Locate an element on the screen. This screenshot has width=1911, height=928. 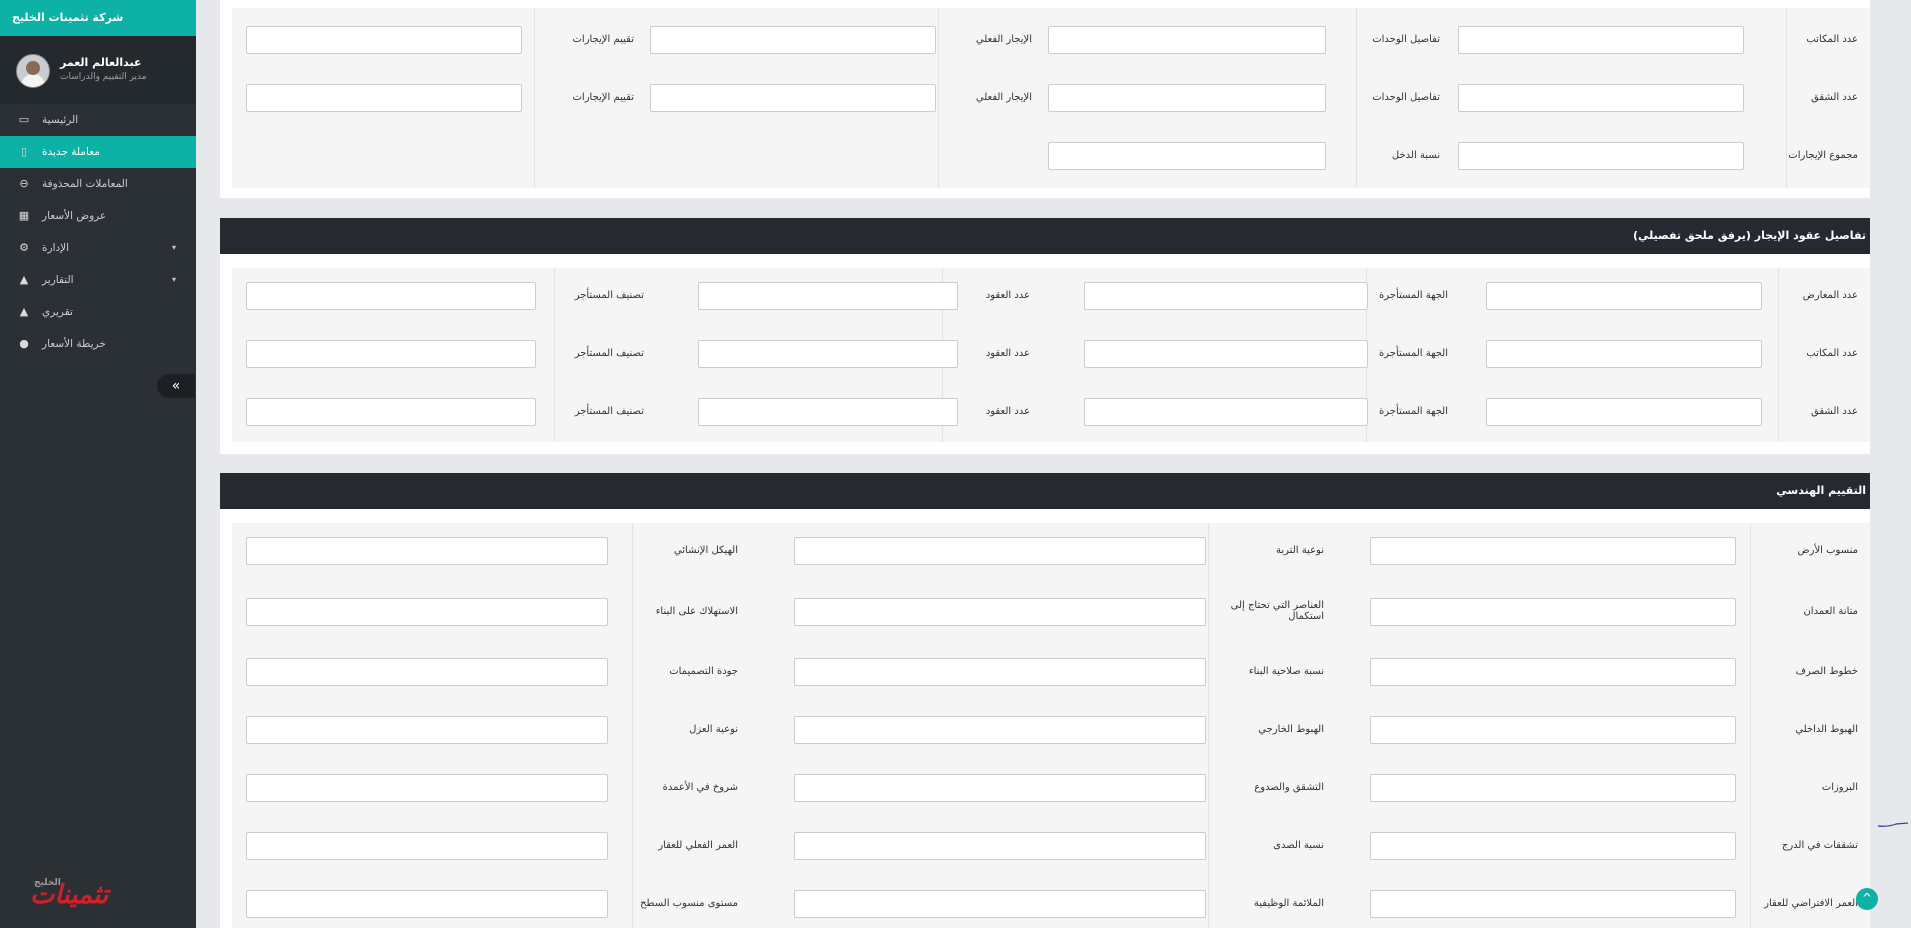
sidebar-item-1: ▯ معاملة جديدة is located at coordinates (98, 152).